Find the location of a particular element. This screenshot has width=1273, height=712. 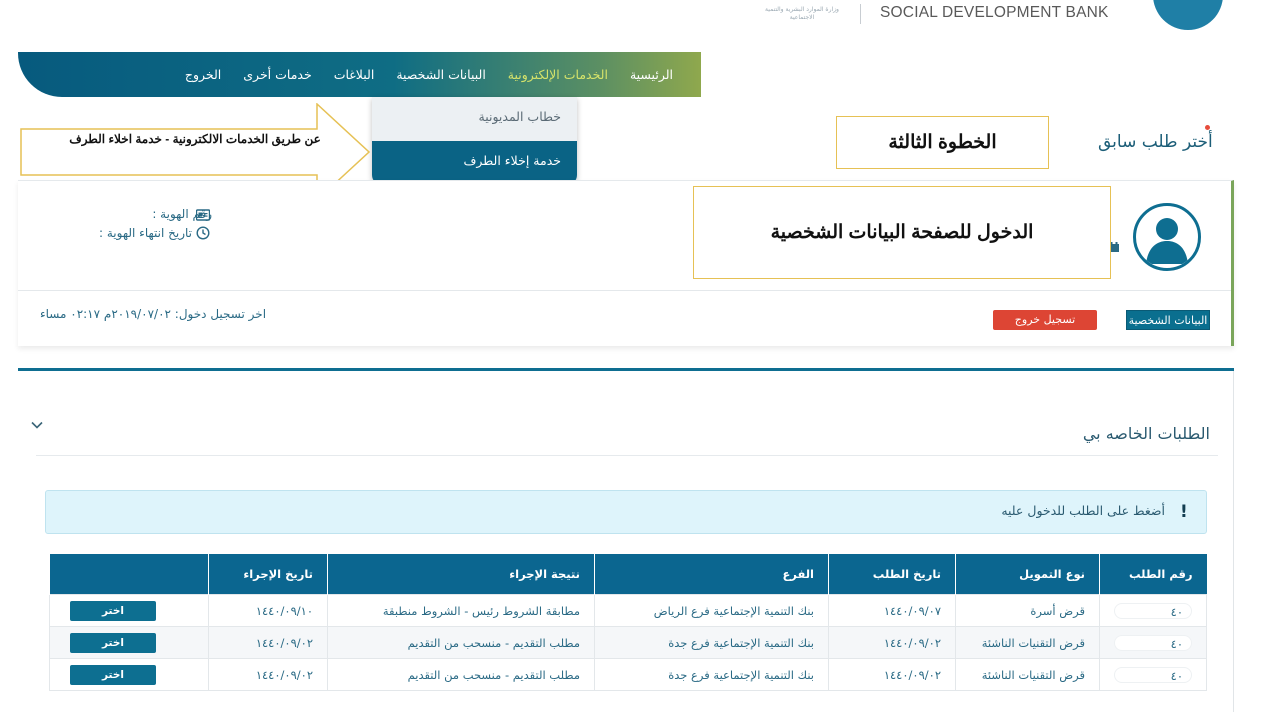

nav-item-eservices: الخدمات الإلكترونية is located at coordinates (558, 74).